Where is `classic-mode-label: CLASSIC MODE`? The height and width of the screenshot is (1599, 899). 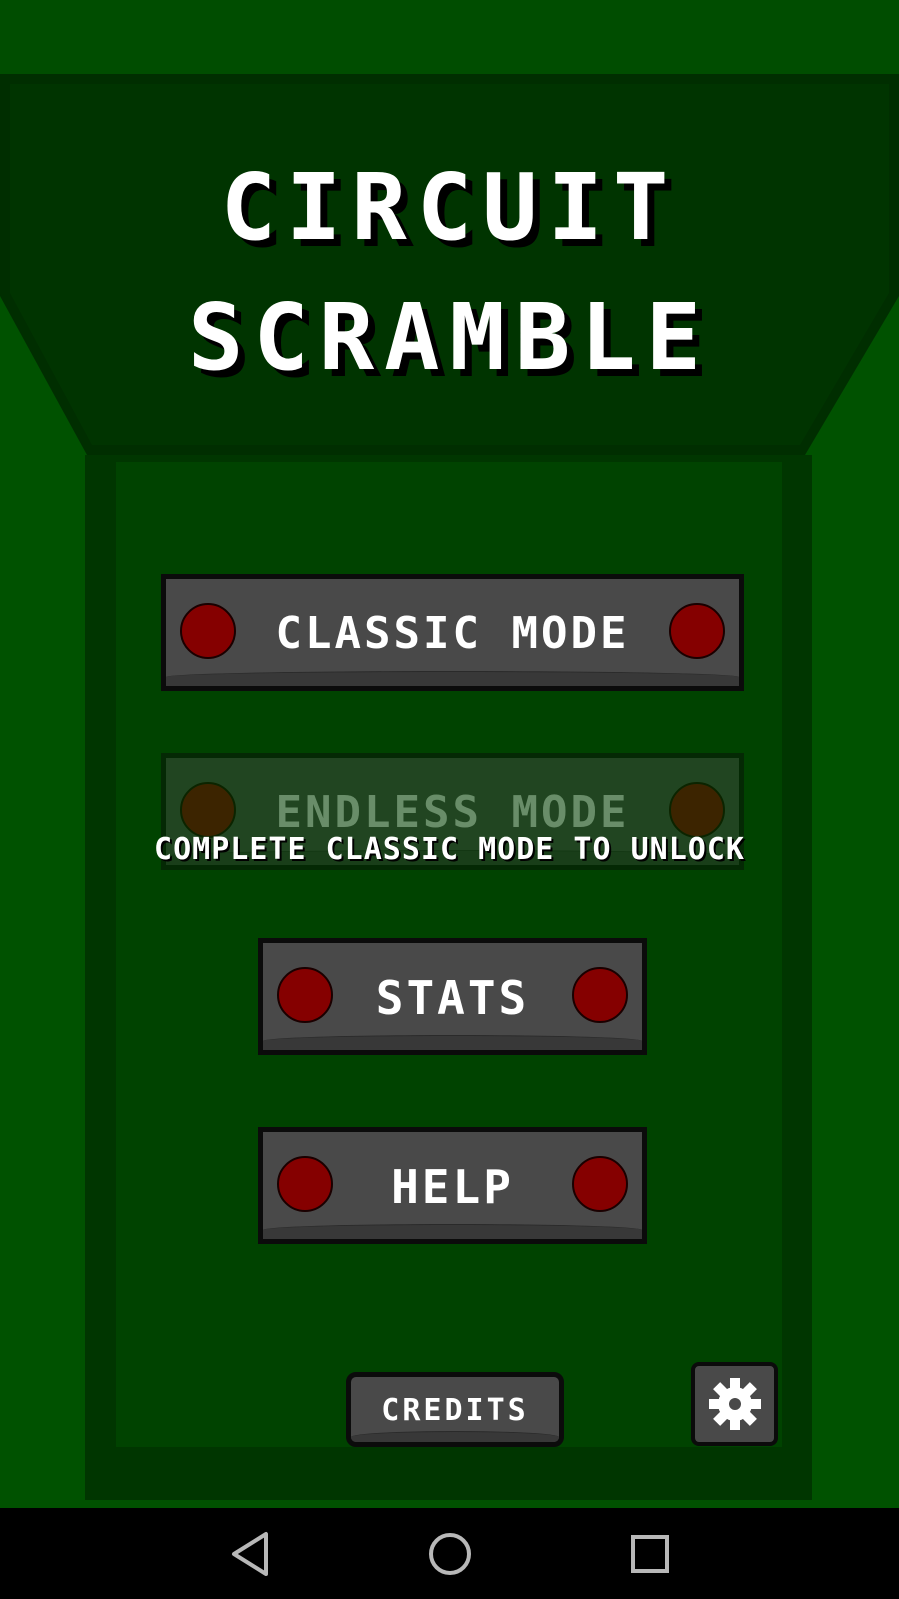 classic-mode-label: CLASSIC MODE is located at coordinates (452, 633).